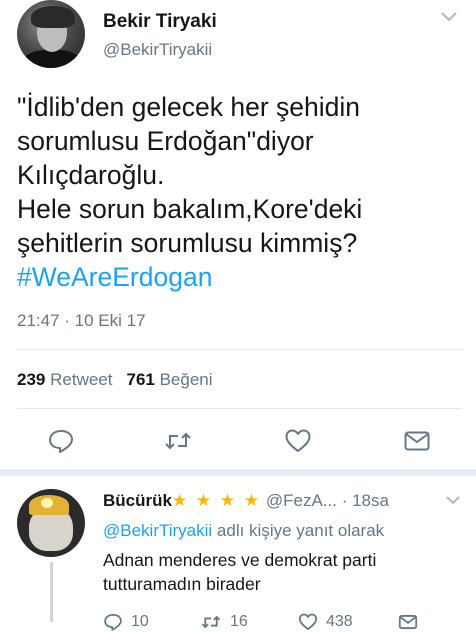 The width and height of the screenshot is (476, 632). What do you see at coordinates (216, 500) in the screenshot?
I see `star-icon: ★ ★ ★ ★` at bounding box center [216, 500].